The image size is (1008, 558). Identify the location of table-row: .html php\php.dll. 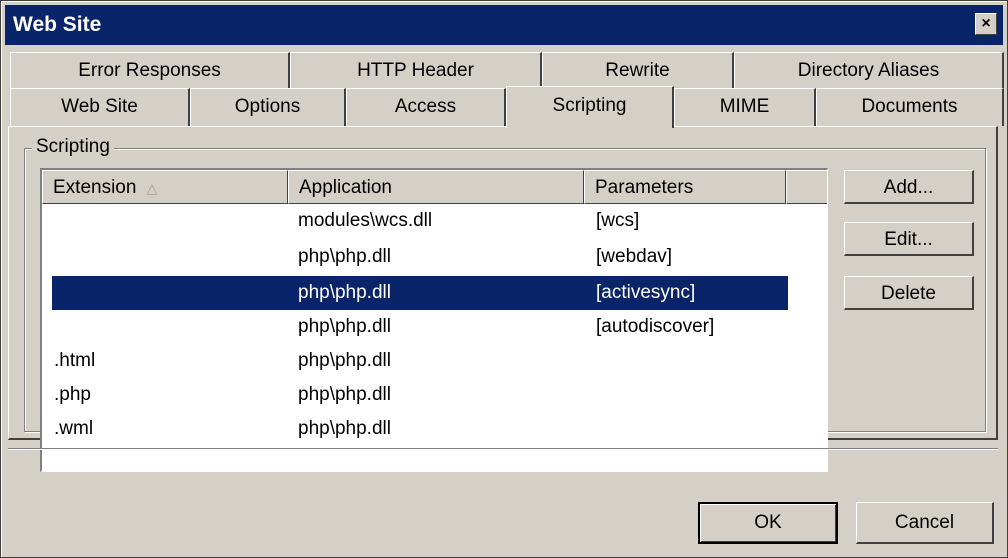
(438, 361).